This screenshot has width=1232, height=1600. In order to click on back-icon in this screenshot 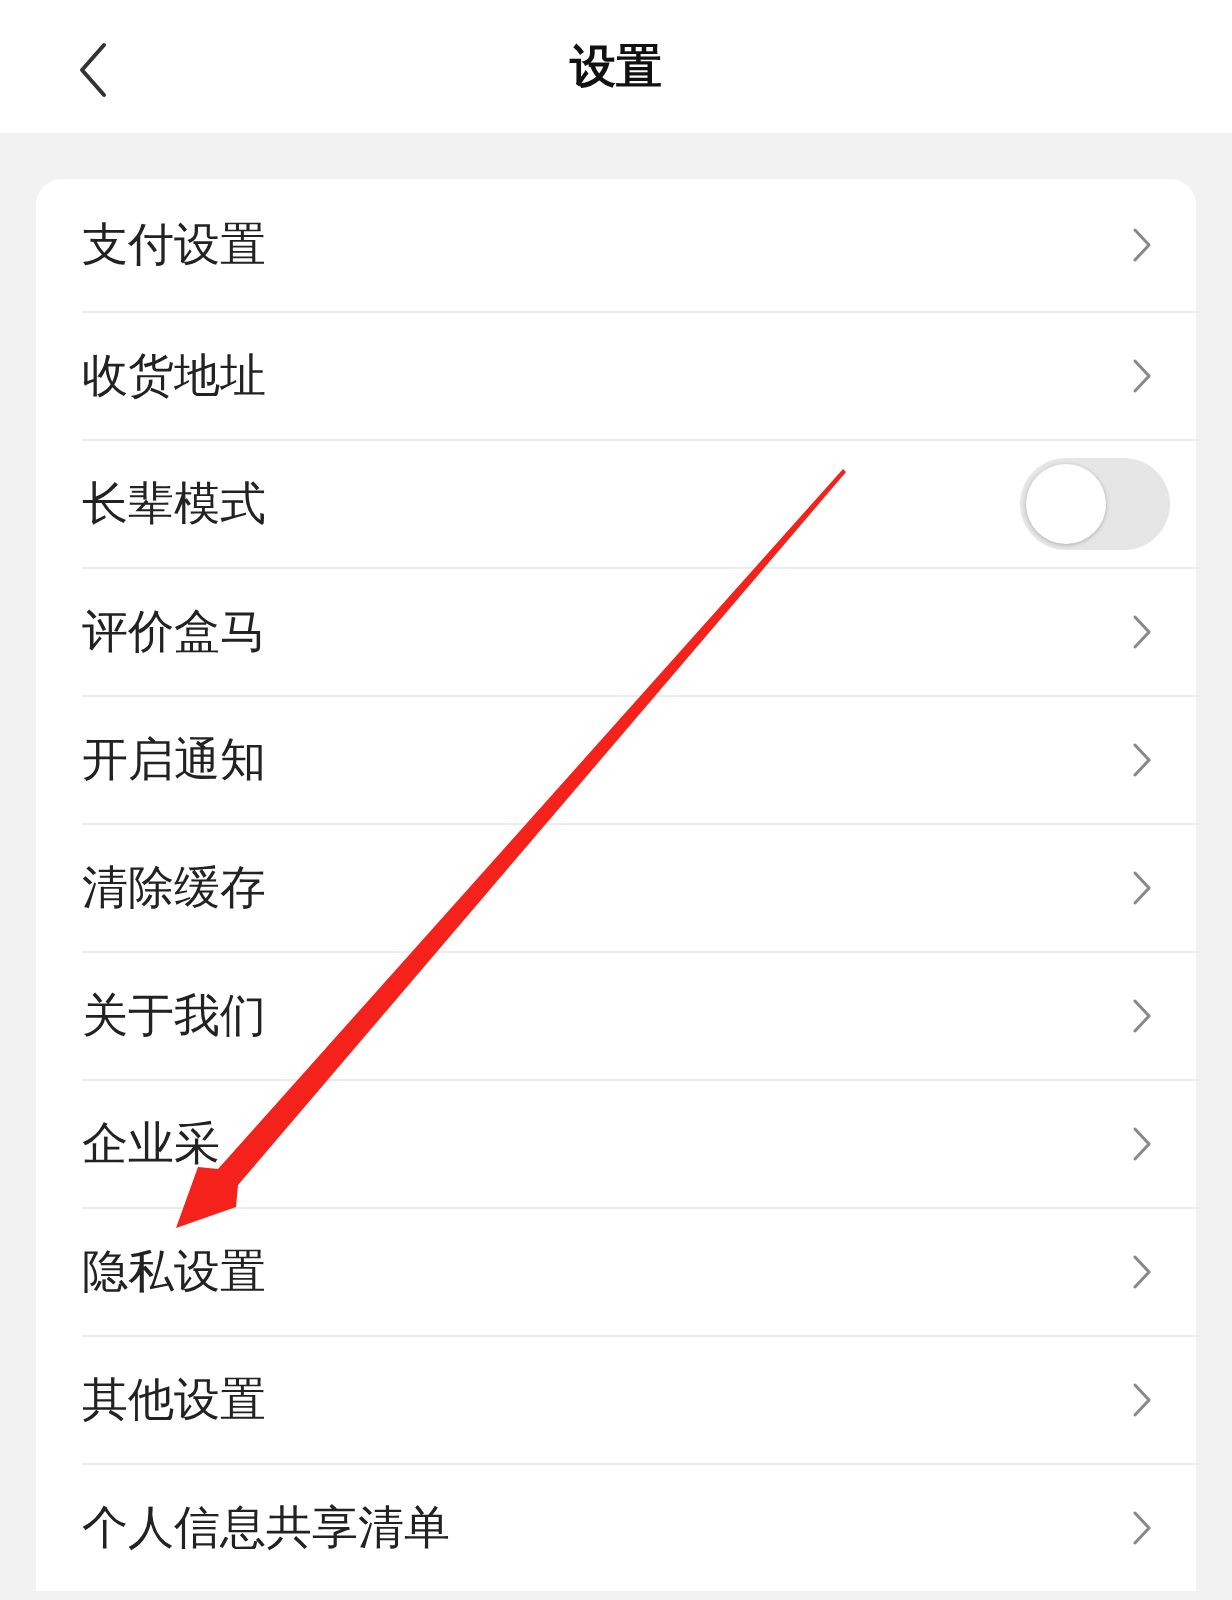, I will do `click(93, 70)`.